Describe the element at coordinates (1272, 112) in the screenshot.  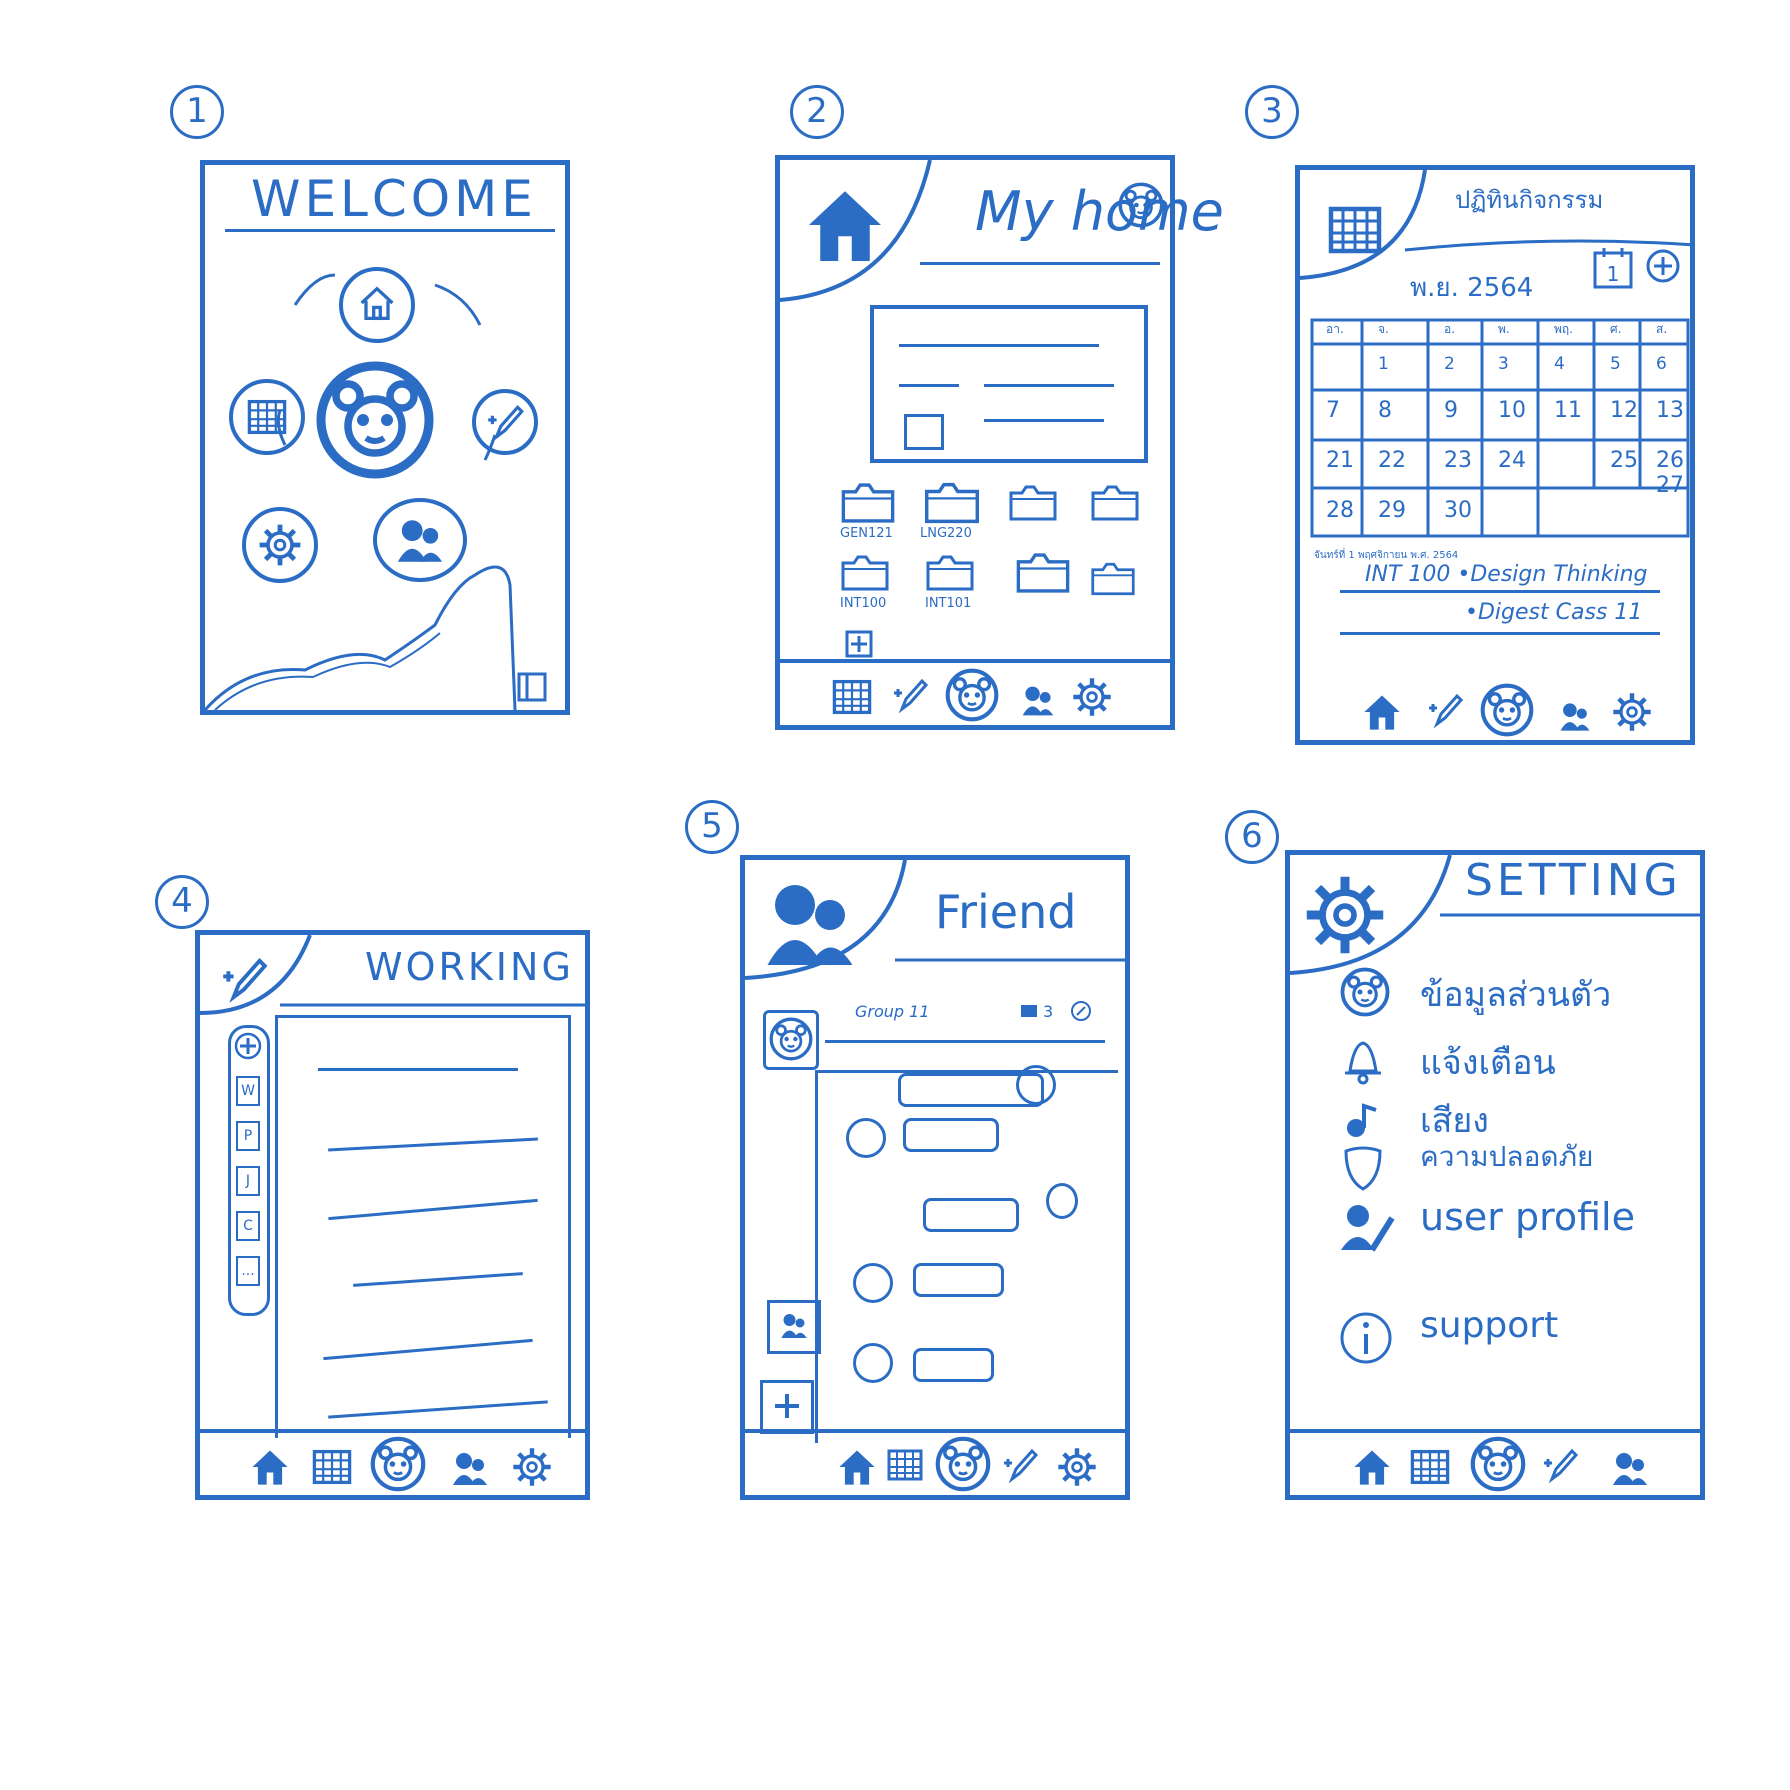
I see `sketch-number-3: 3` at that location.